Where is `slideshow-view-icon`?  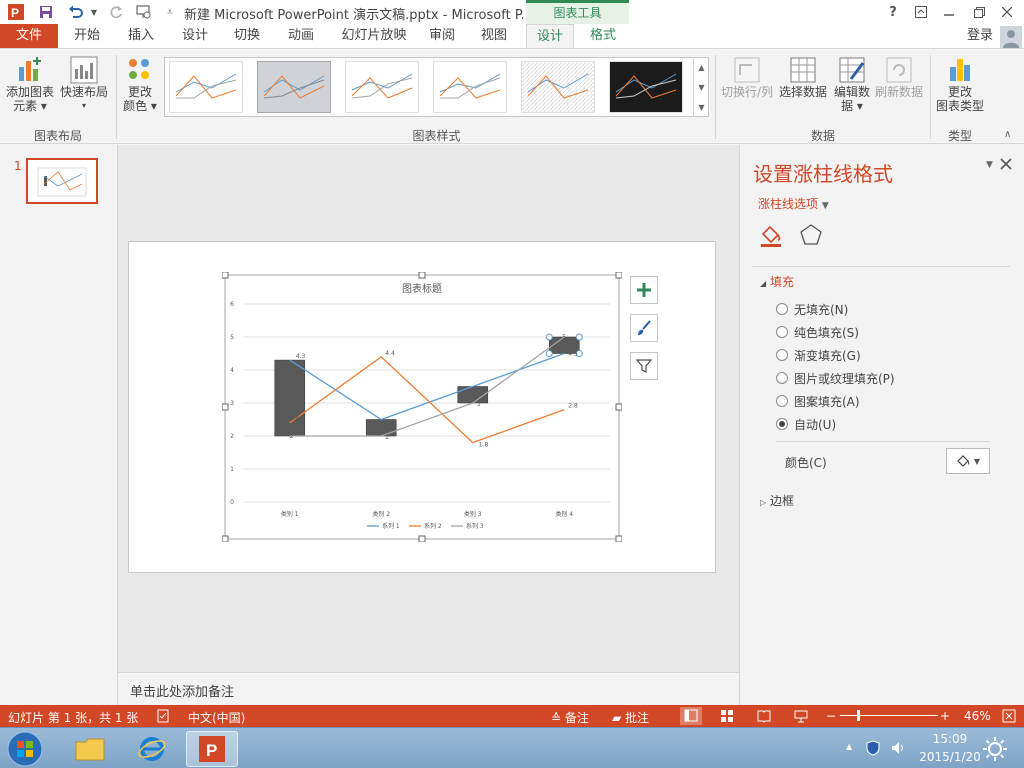 slideshow-view-icon is located at coordinates (801, 717).